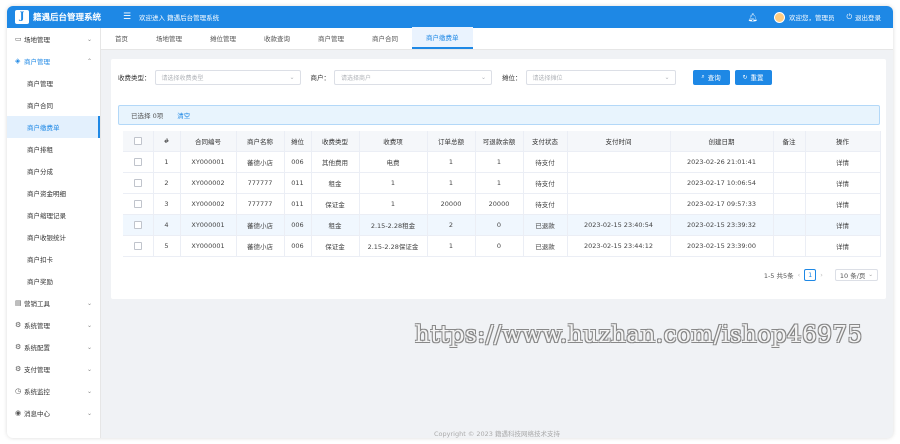  Describe the element at coordinates (169, 38) in the screenshot. I see `tab-venue: 场地管理` at that location.